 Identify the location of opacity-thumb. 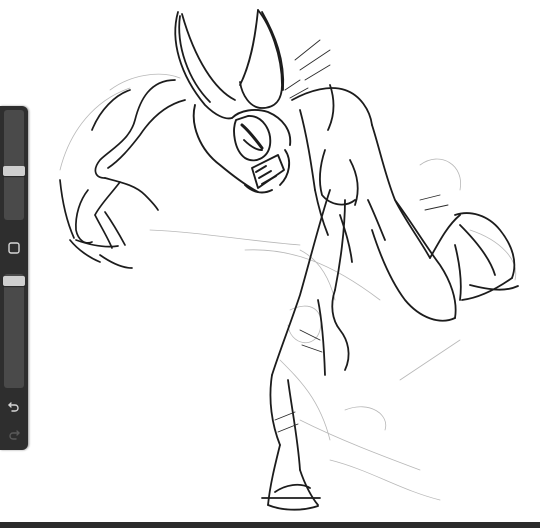
(14, 281).